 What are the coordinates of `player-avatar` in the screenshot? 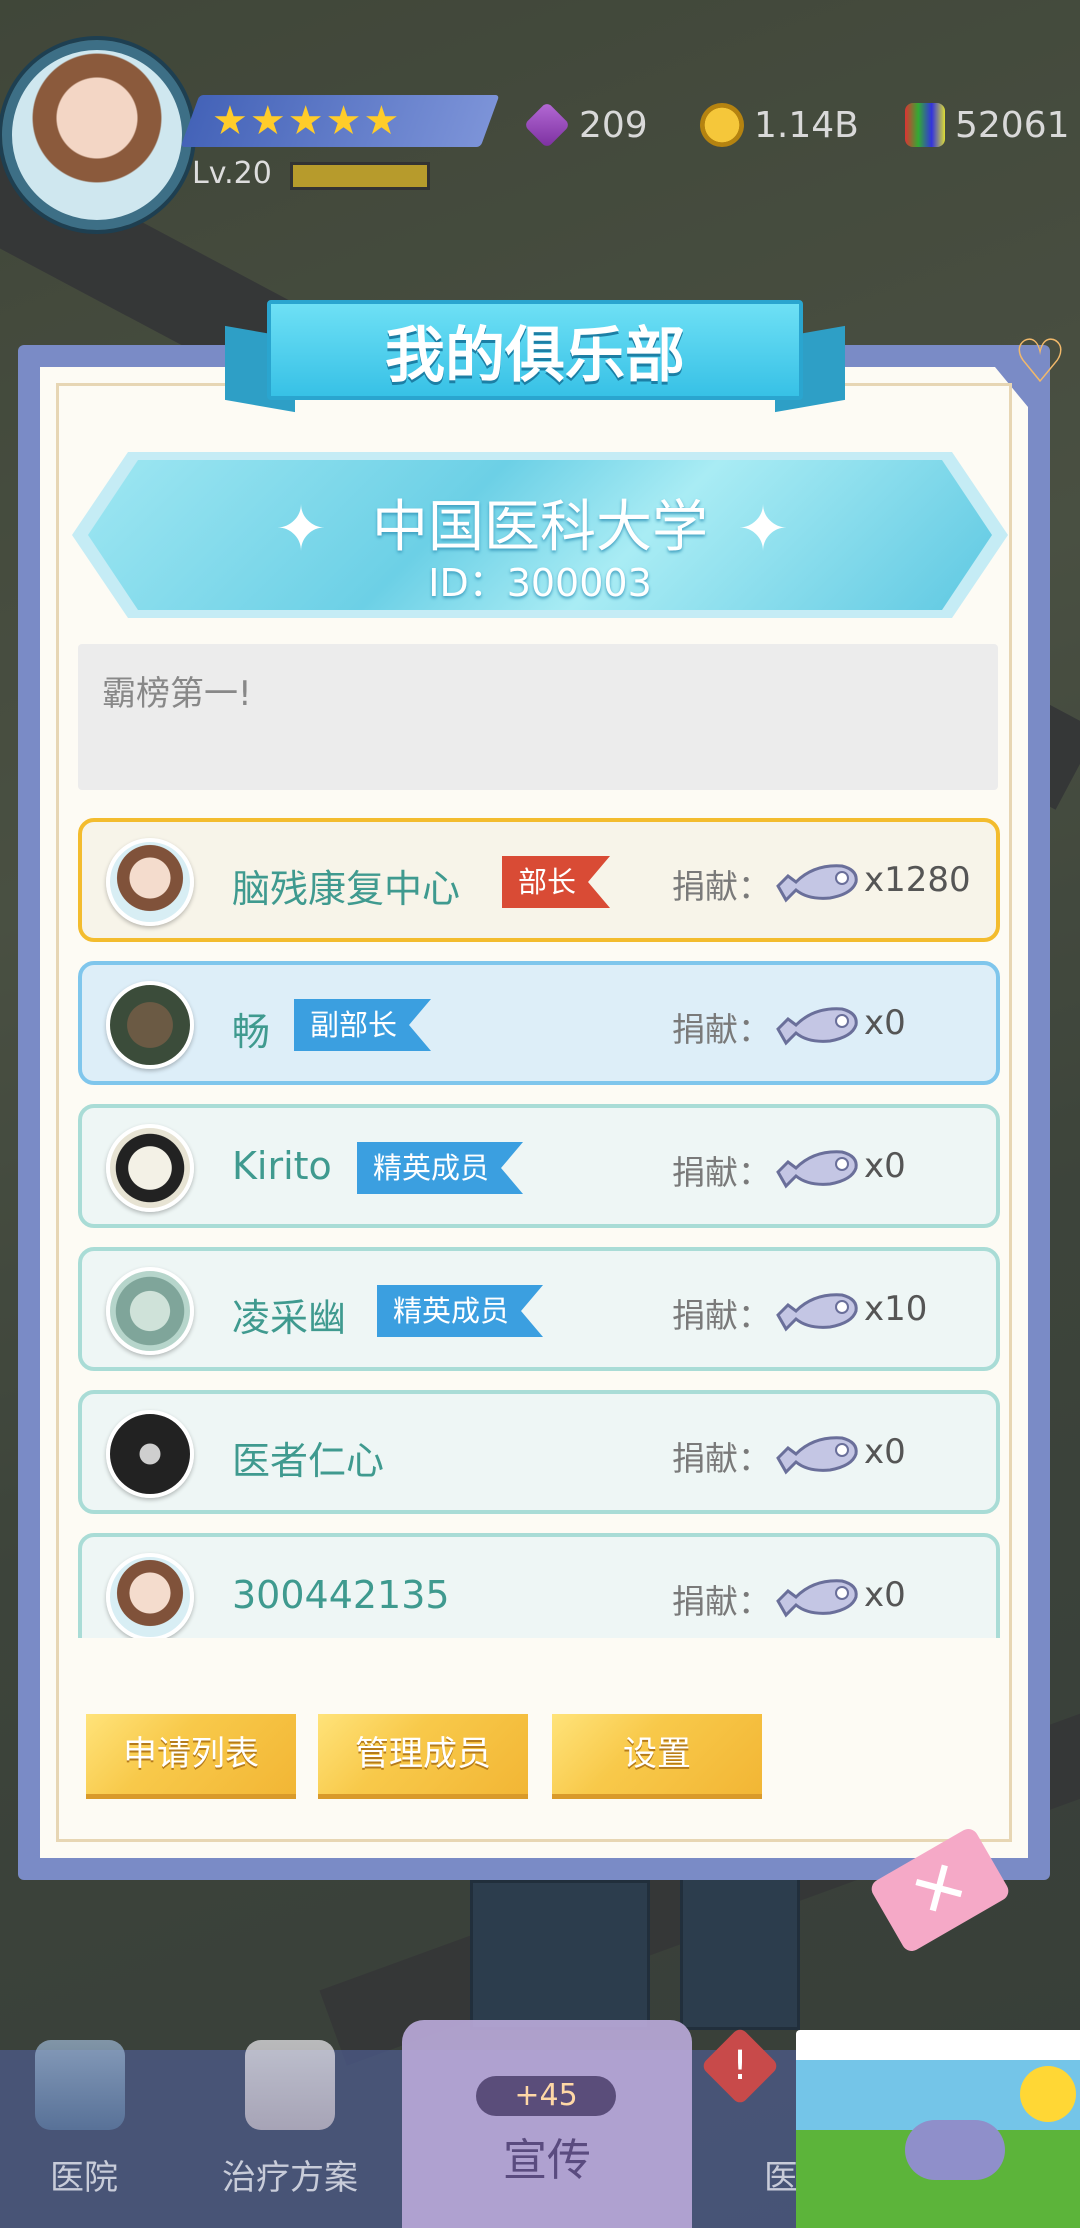 It's located at (97, 135).